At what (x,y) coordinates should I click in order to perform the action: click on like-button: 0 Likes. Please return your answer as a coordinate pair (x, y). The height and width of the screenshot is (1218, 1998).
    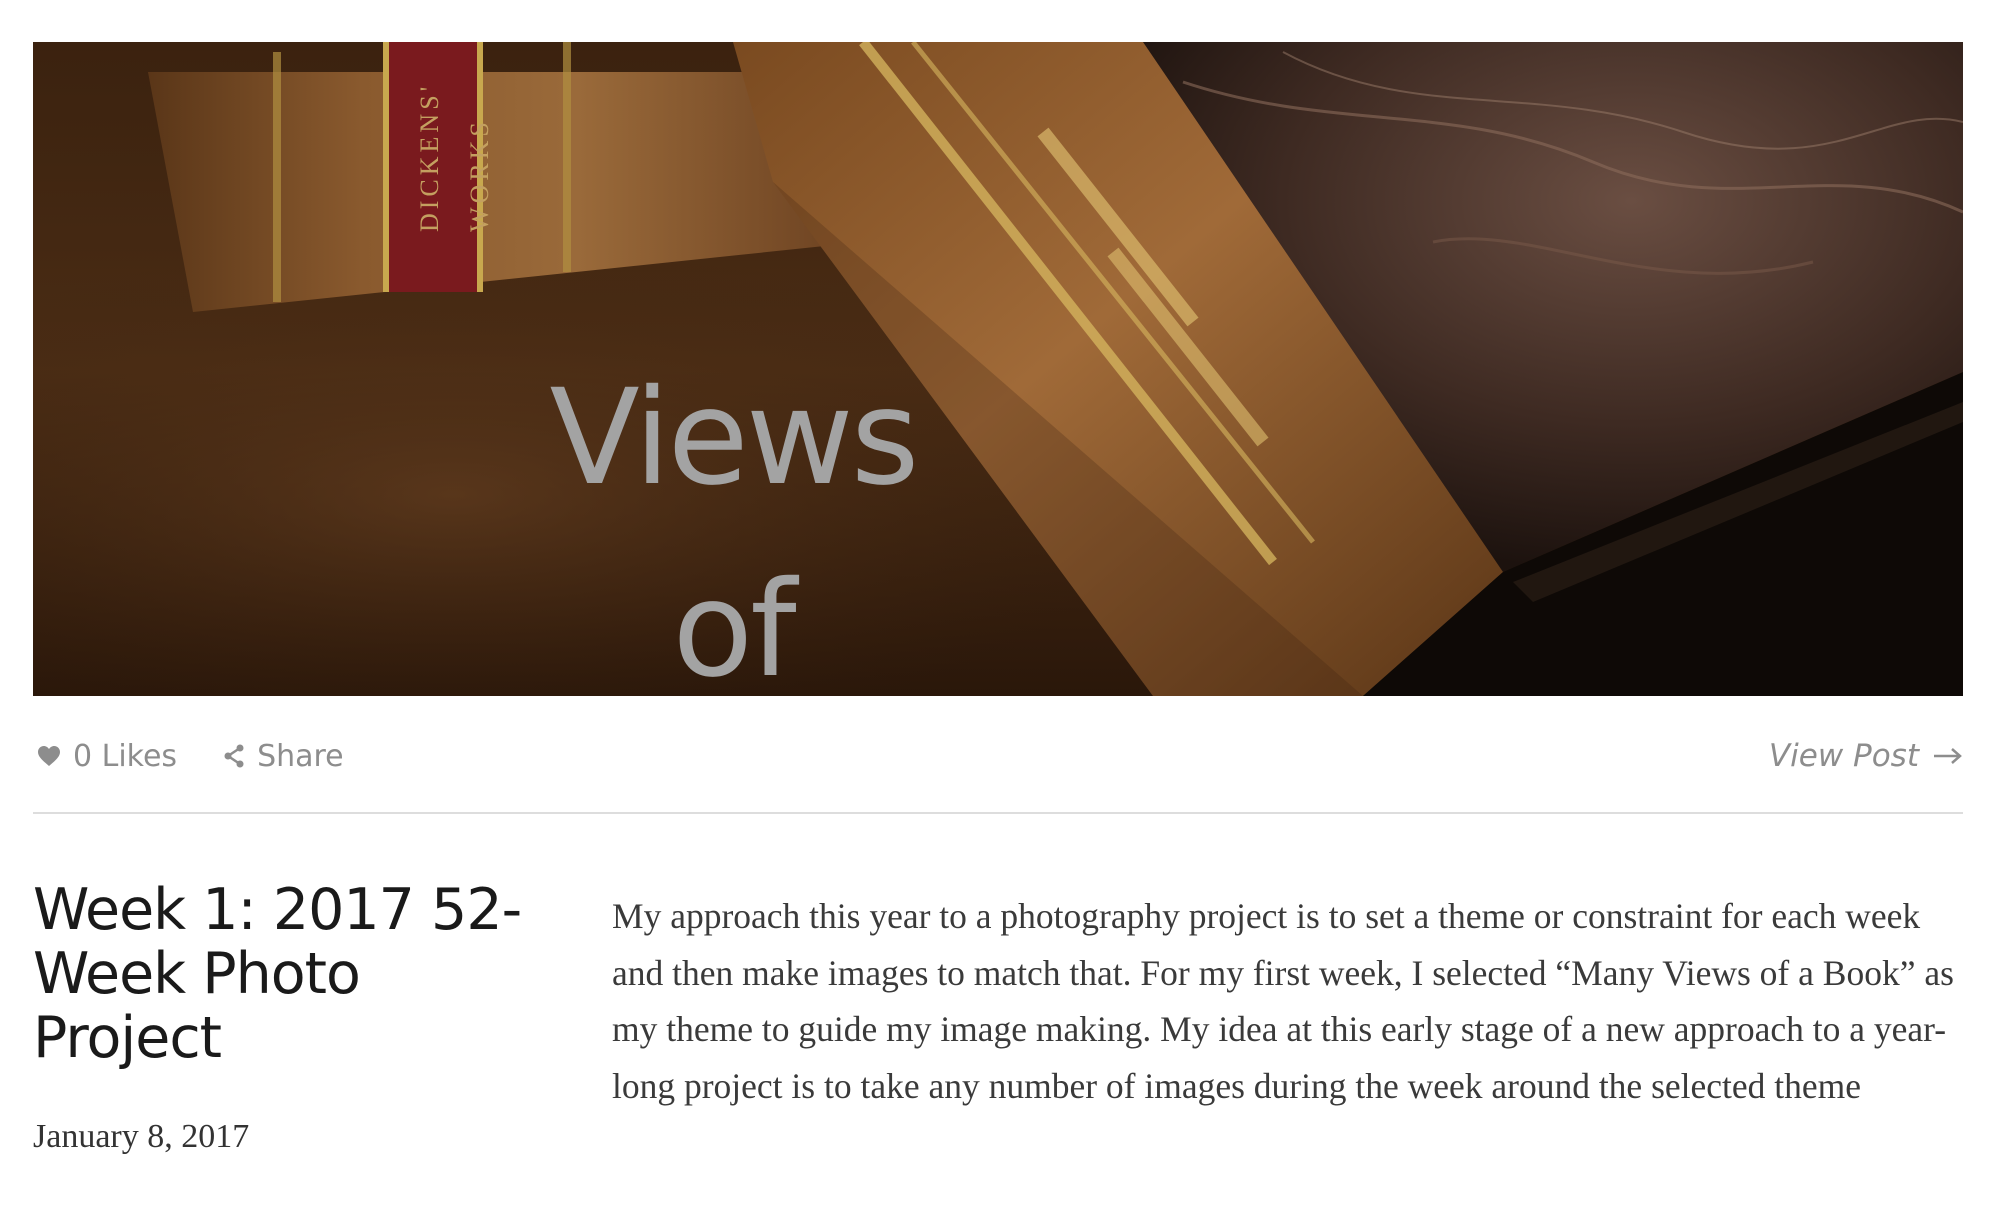
    Looking at the image, I should click on (107, 756).